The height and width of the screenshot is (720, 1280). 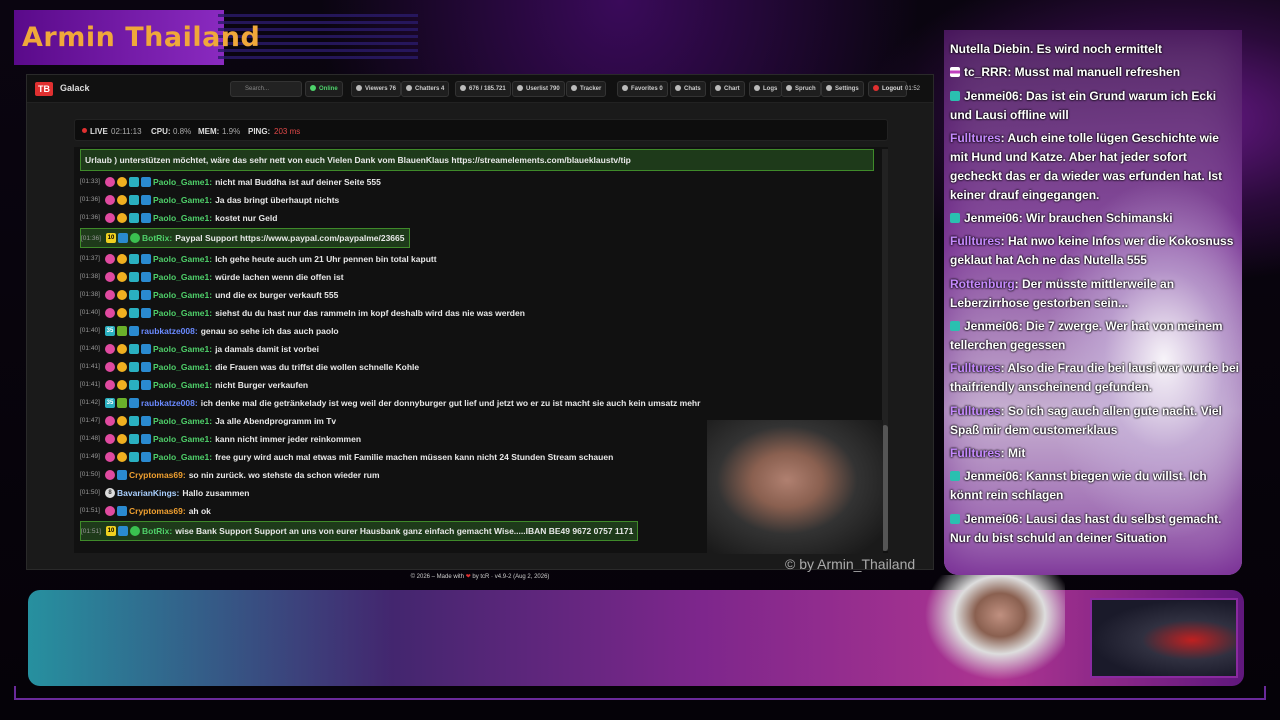 What do you see at coordinates (425, 89) in the screenshot?
I see `chatters-button: Chatters 4` at bounding box center [425, 89].